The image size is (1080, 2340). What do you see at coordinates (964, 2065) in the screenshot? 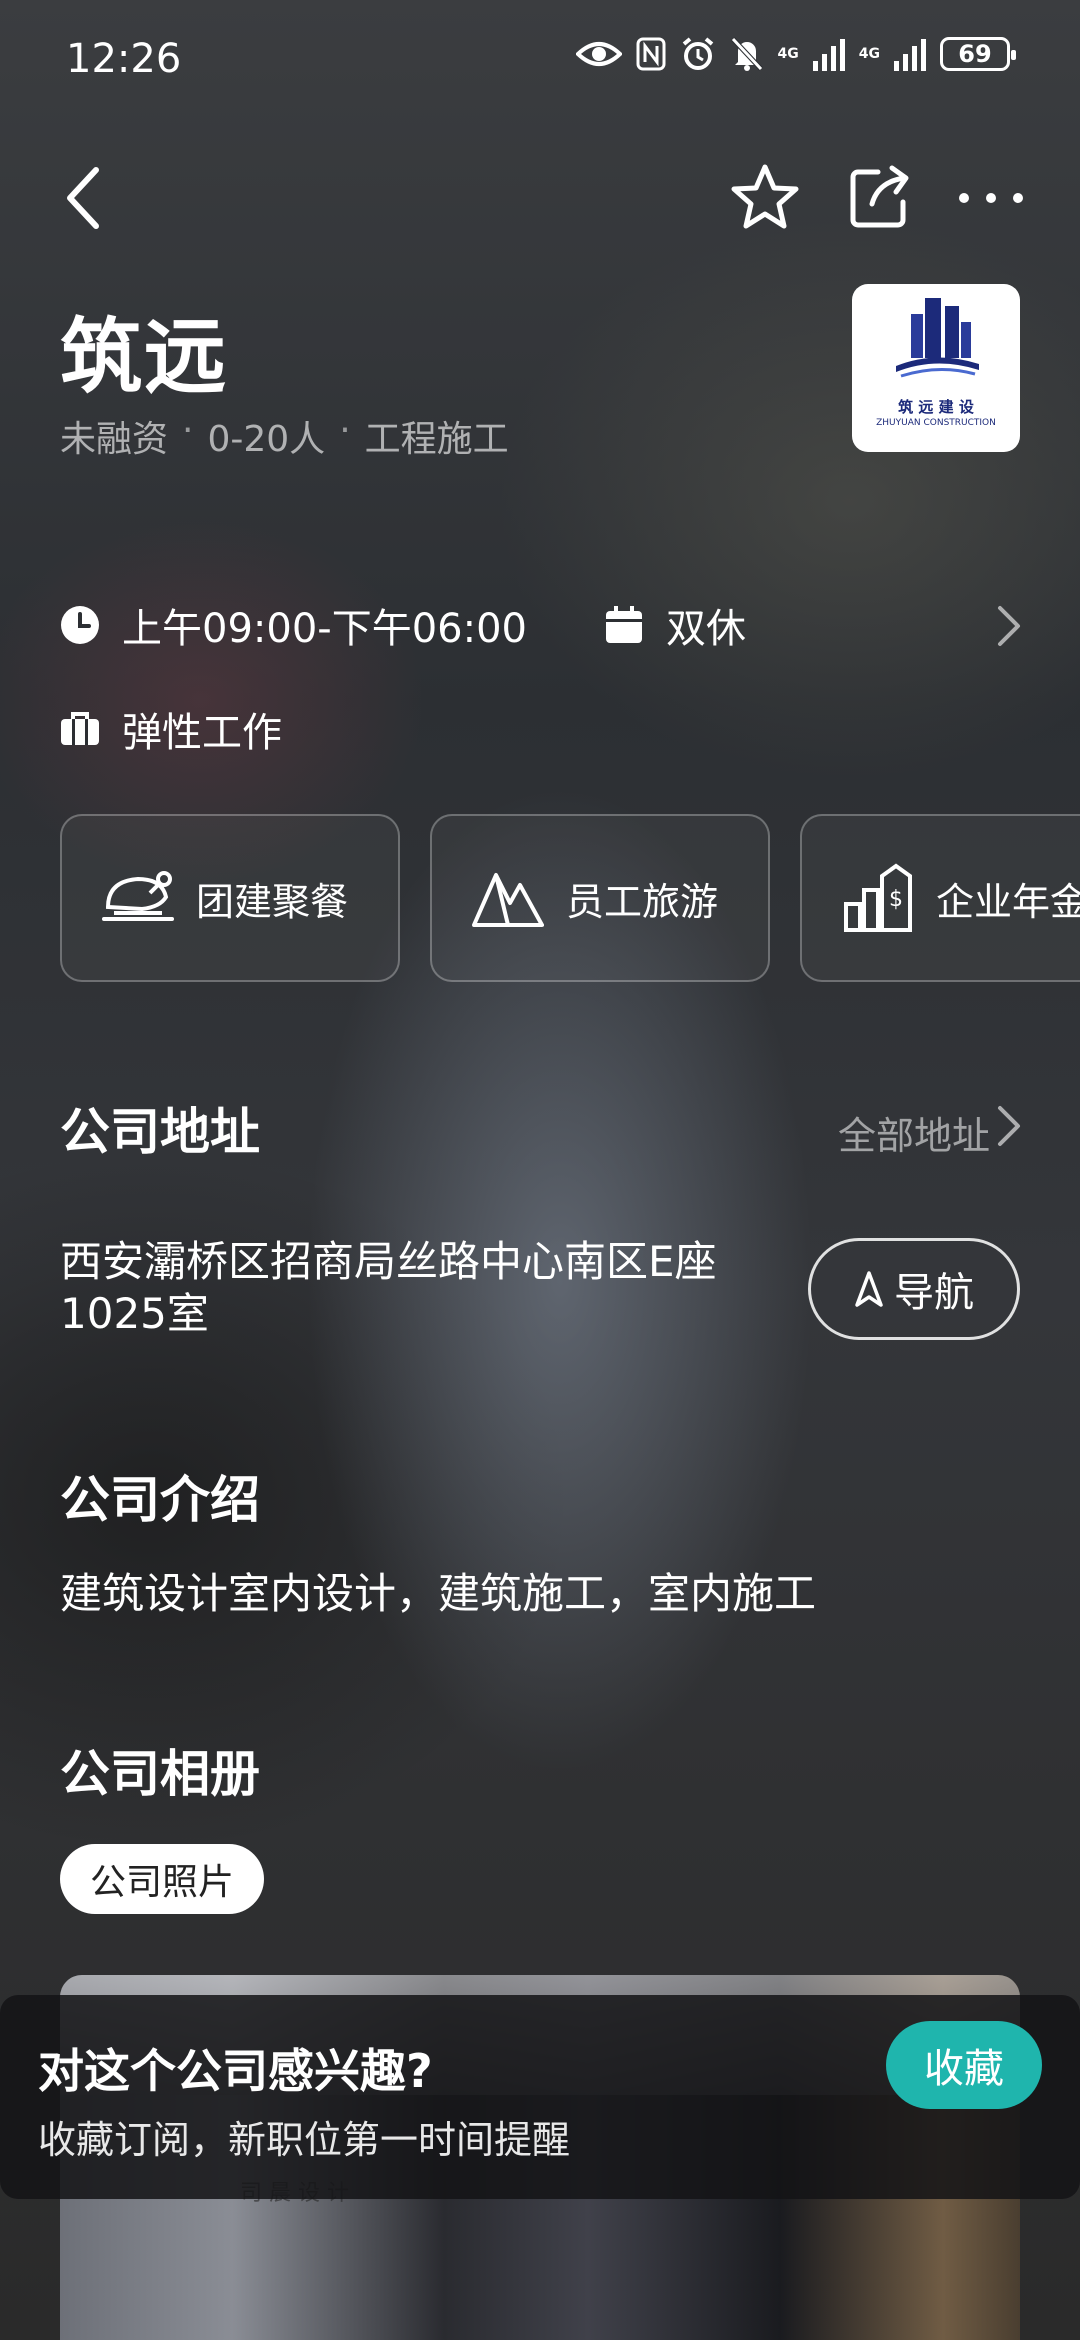
I see `favorite-button: 收藏` at bounding box center [964, 2065].